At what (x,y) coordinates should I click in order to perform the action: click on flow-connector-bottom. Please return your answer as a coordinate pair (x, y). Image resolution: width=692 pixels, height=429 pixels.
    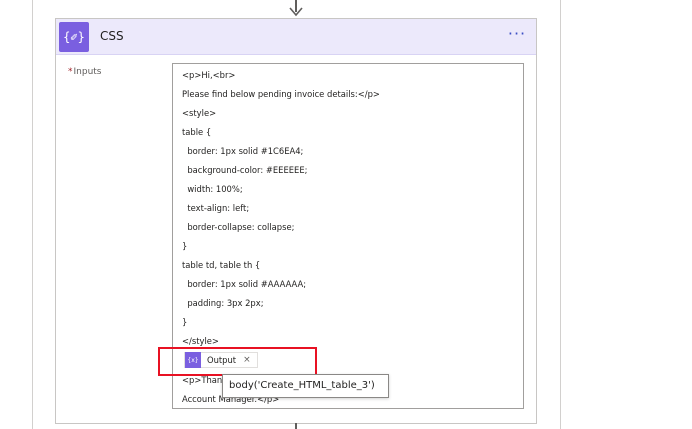
    Looking at the image, I should click on (296, 426).